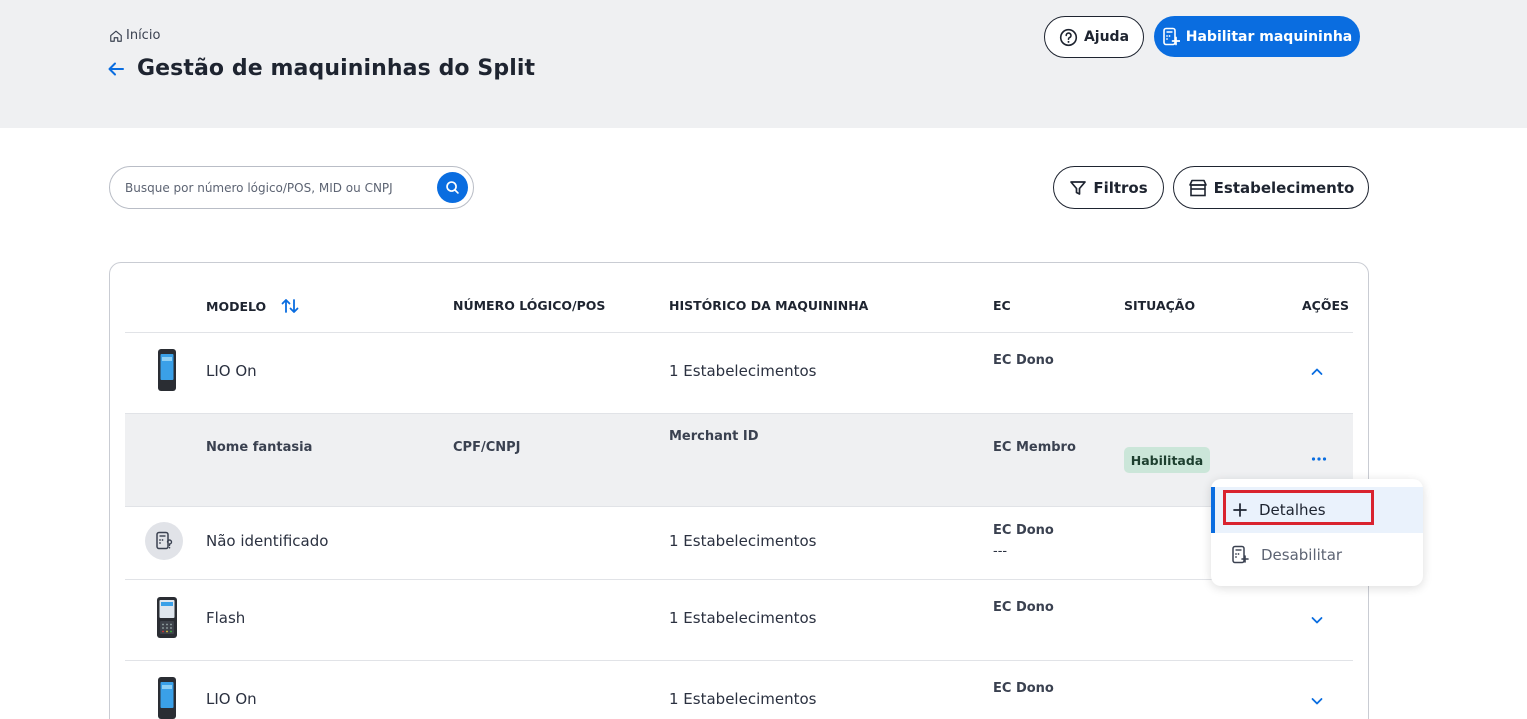  I want to click on detail-merchant-id: Merchant ID, so click(714, 436).